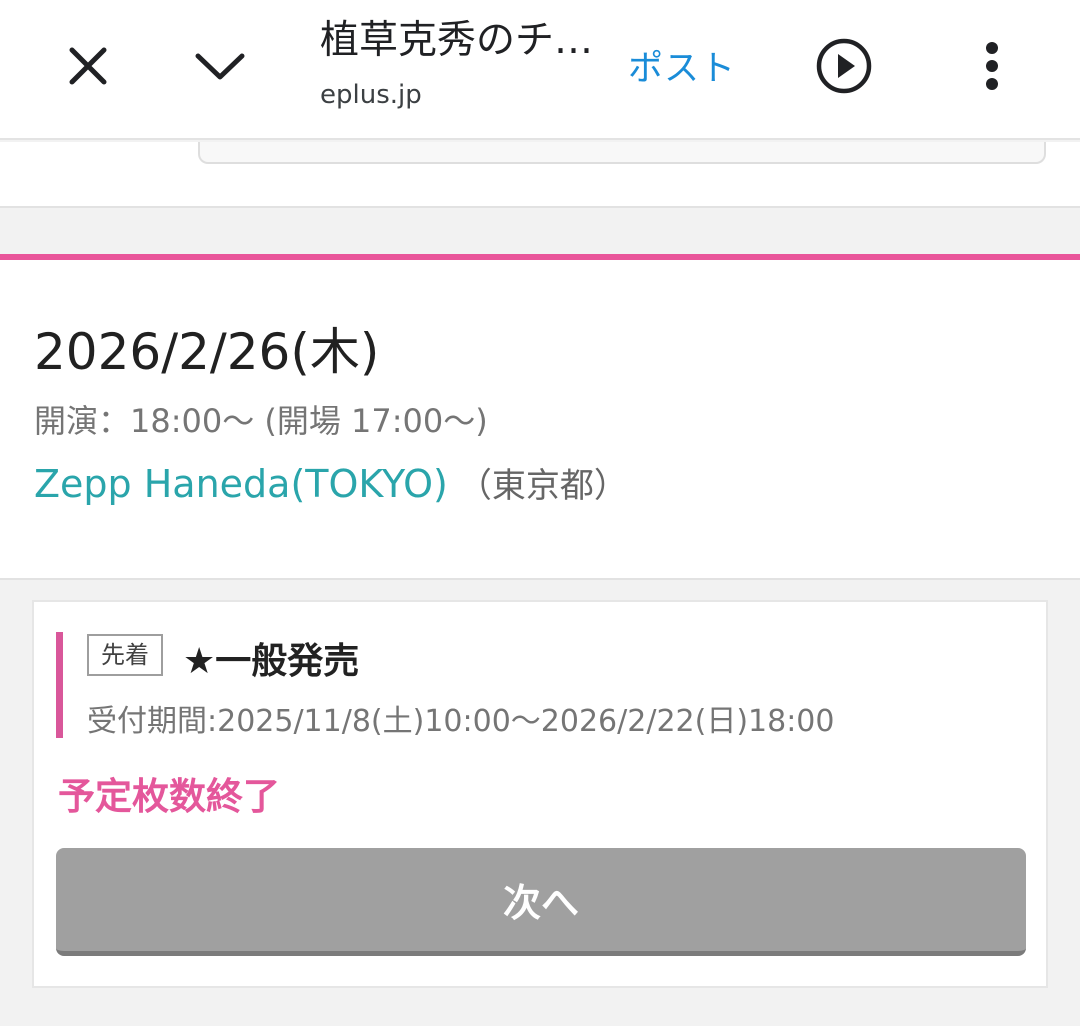 This screenshot has width=1080, height=1026. I want to click on page-url: eplus.jp, so click(371, 95).